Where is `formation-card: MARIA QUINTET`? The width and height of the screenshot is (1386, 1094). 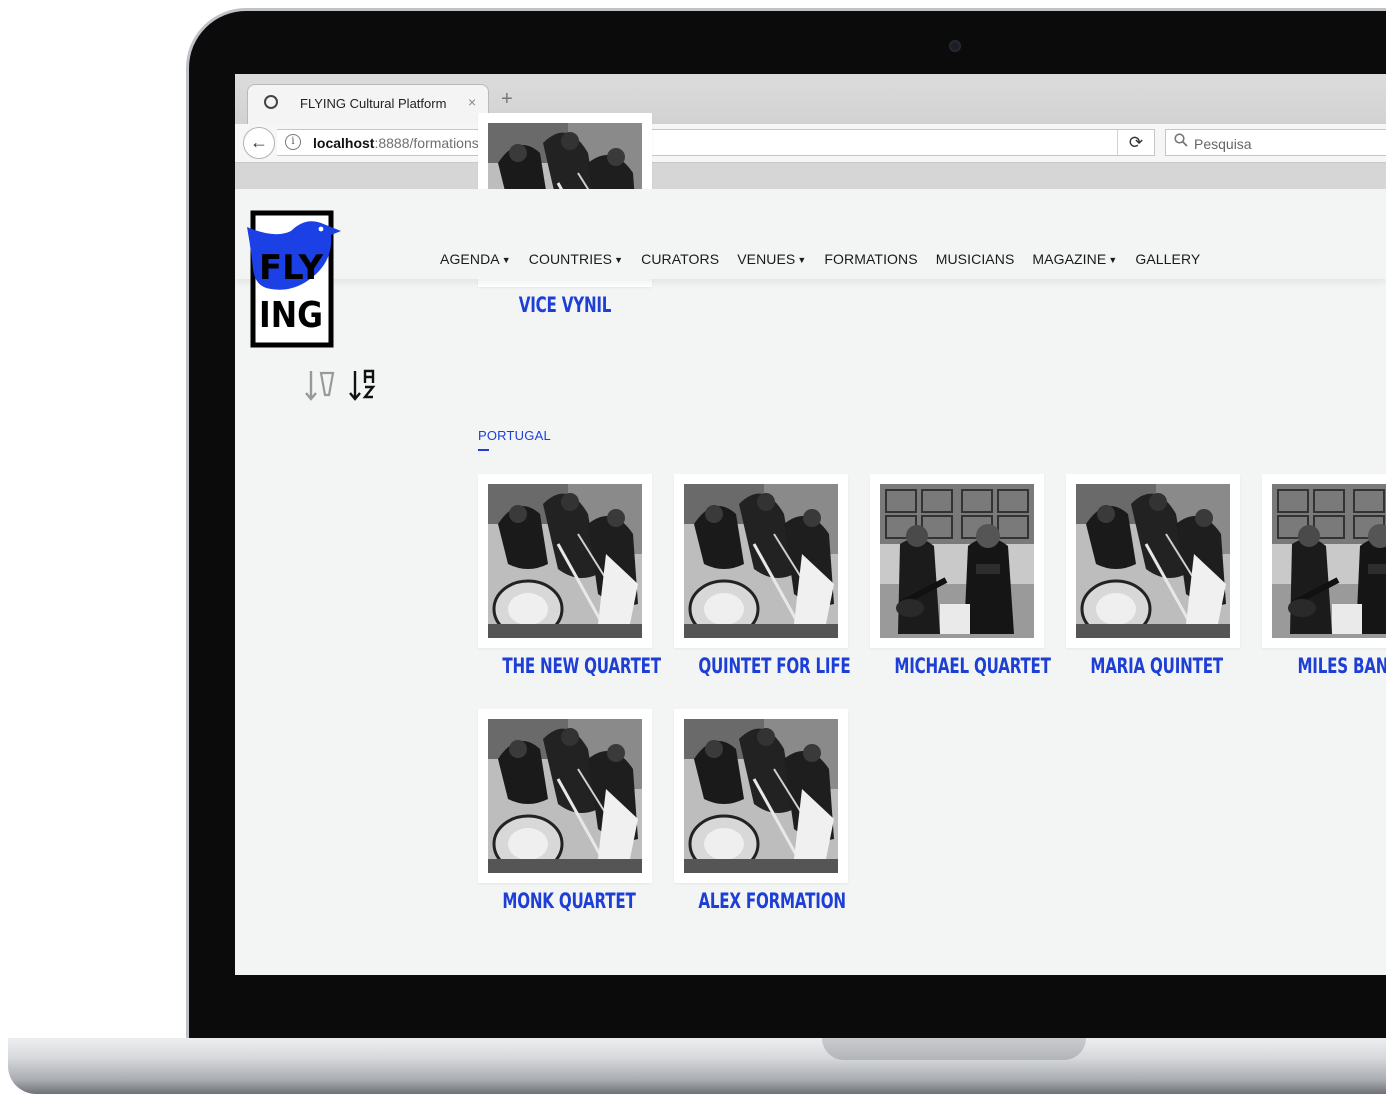
formation-card: MARIA QUINTET is located at coordinates (1153, 576).